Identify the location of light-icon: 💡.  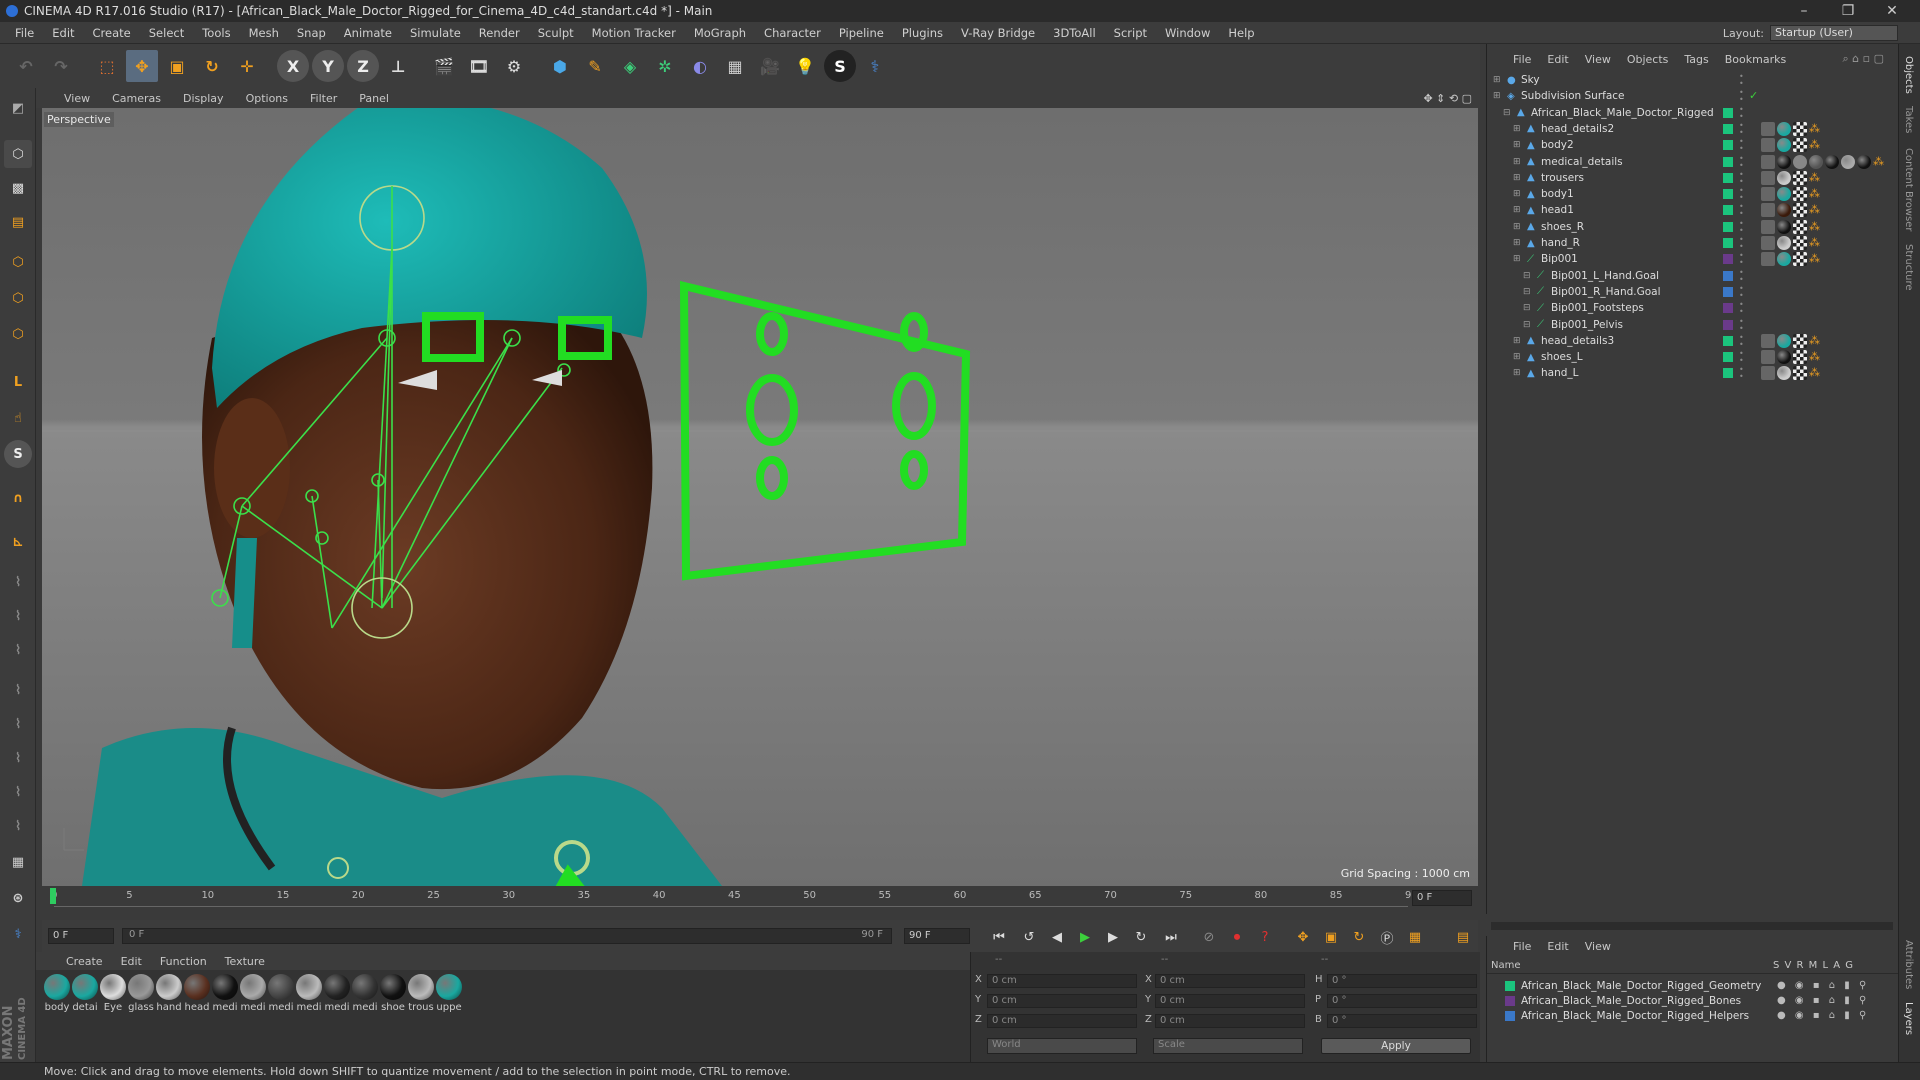
(805, 66).